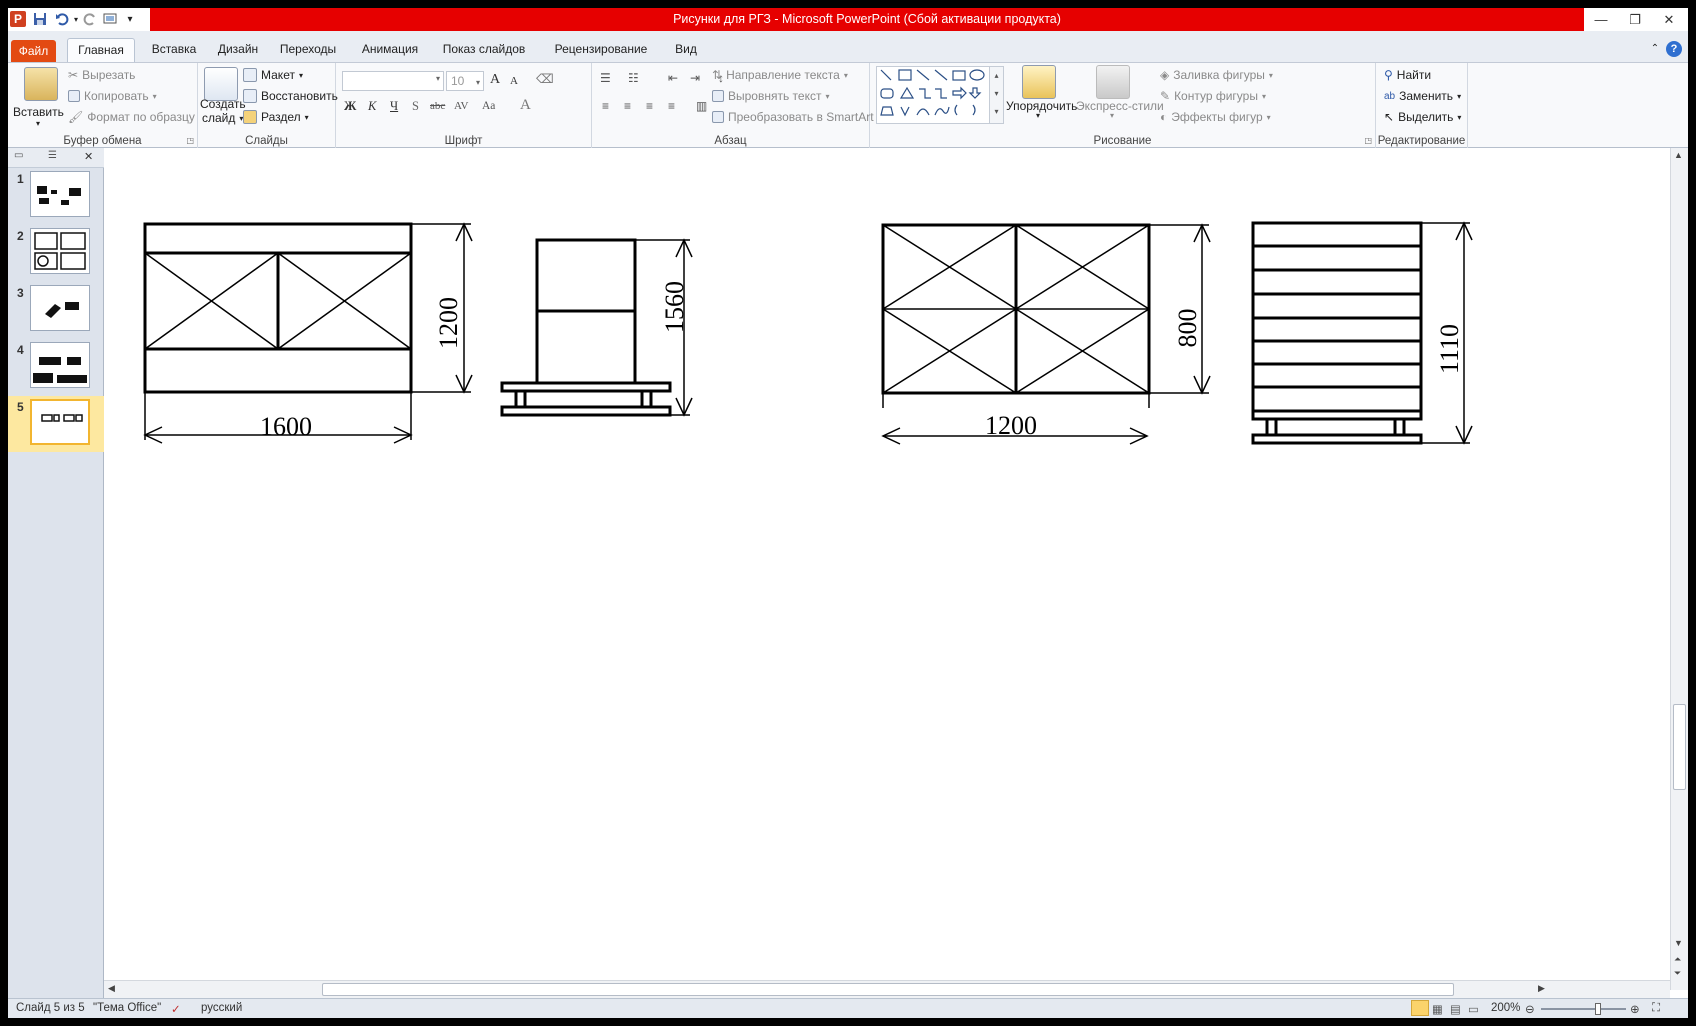  I want to click on font-size-field: 10 ▾, so click(465, 81).